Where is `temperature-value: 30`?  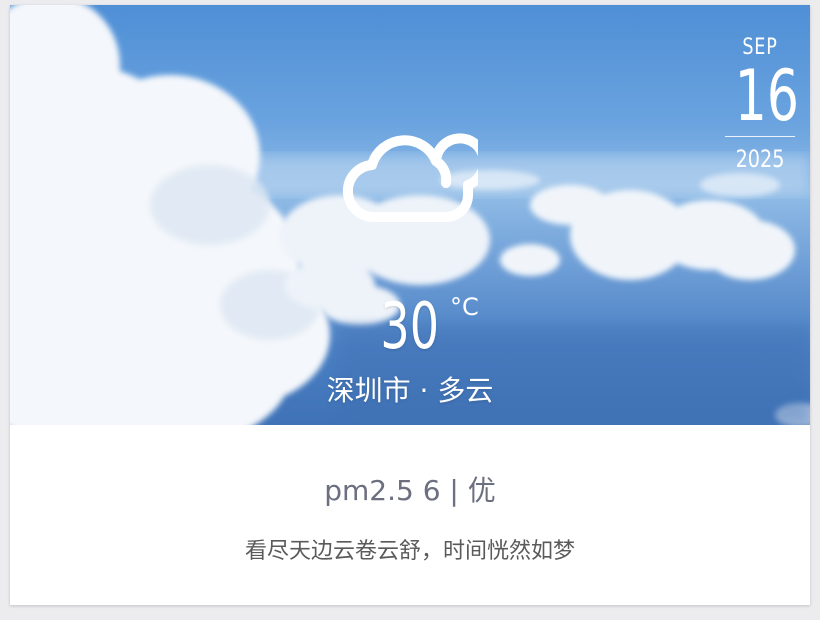 temperature-value: 30 is located at coordinates (410, 327).